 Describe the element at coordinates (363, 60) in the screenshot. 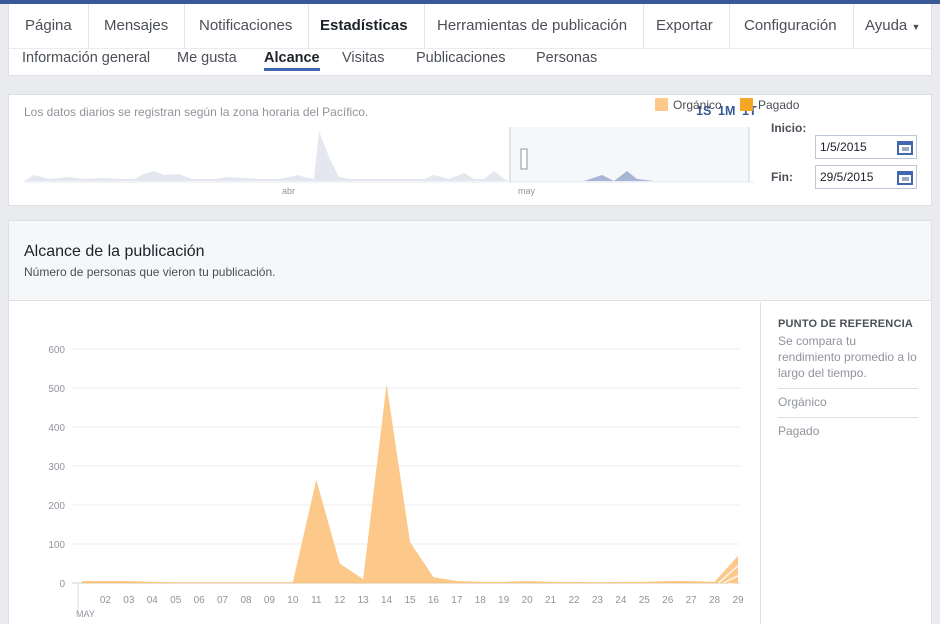

I see `subtab-visits: Visitas` at that location.